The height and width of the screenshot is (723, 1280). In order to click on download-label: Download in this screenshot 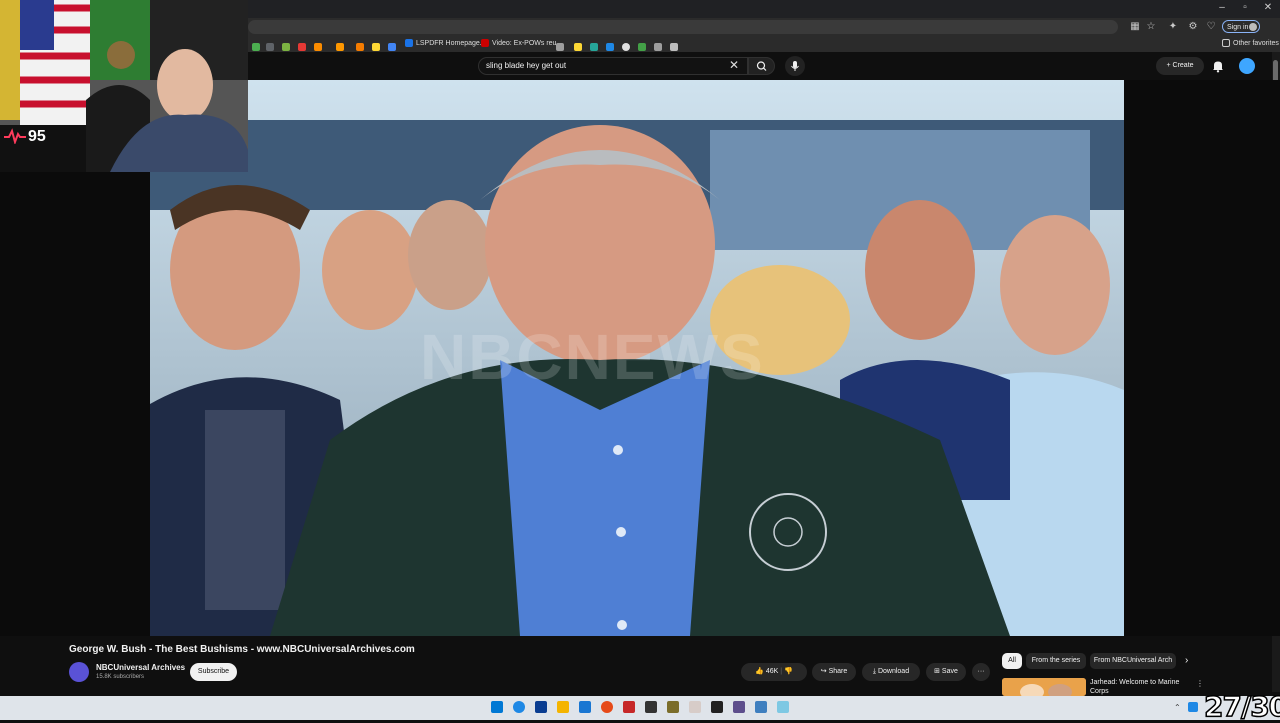, I will do `click(893, 671)`.